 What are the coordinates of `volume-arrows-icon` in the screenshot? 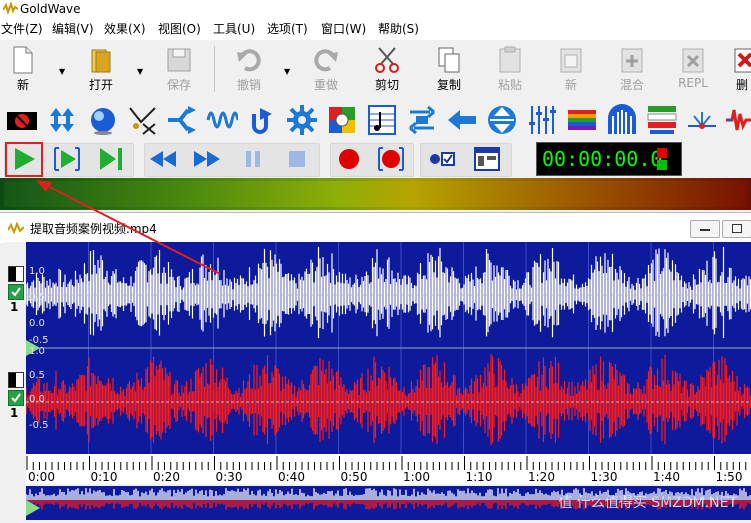 It's located at (62, 120).